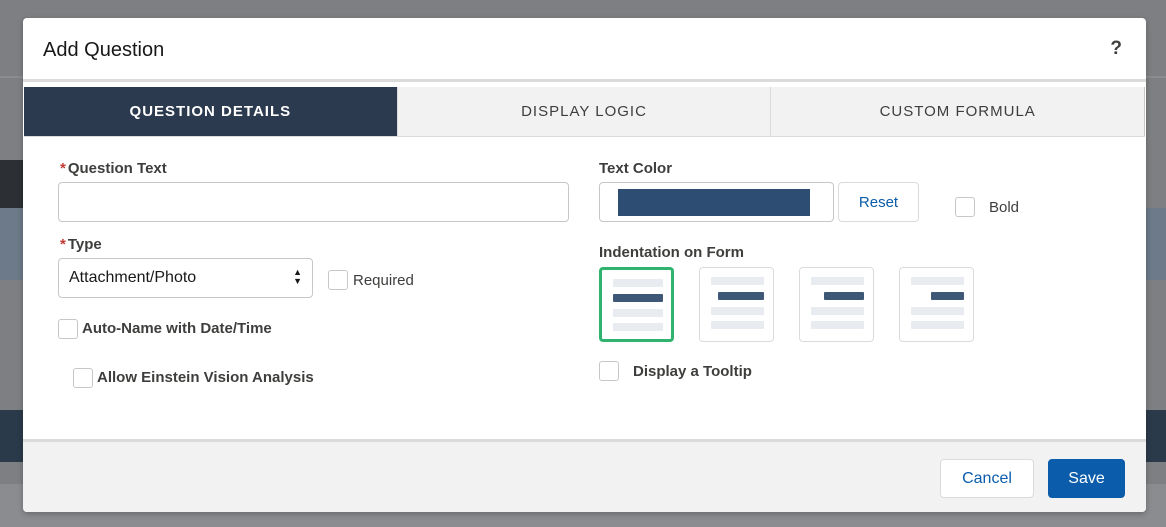 The height and width of the screenshot is (527, 1166). I want to click on auto-name-checkbox, so click(68, 329).